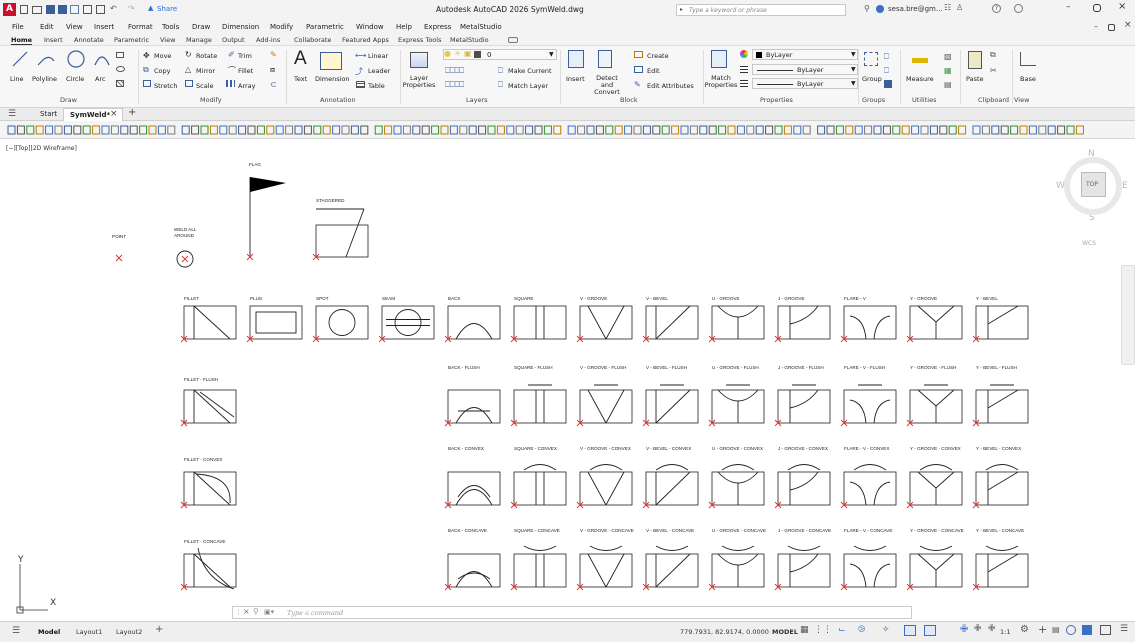 The image size is (1135, 642). I want to click on new-tab-icon: +, so click(132, 112).